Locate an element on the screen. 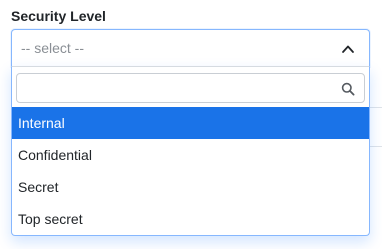  option-confidential: Confidential is located at coordinates (190, 155).